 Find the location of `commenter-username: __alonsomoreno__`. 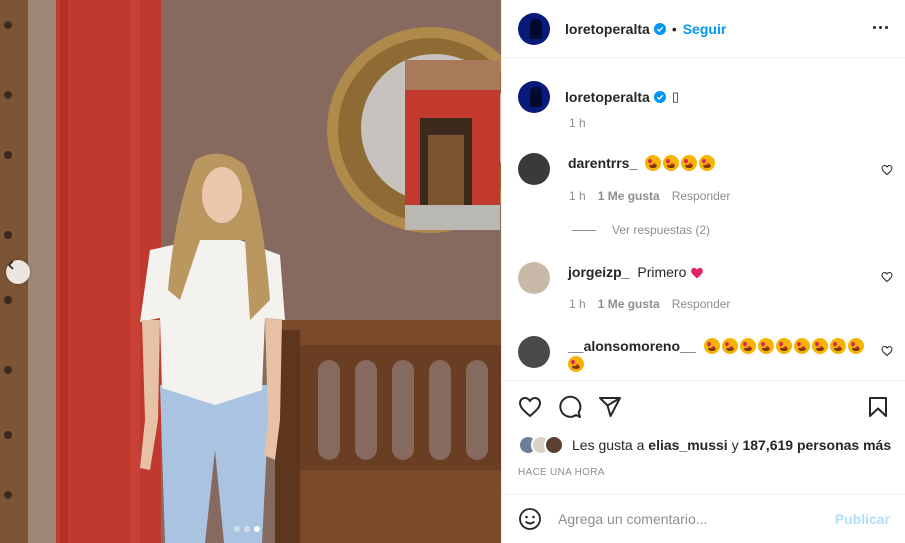

commenter-username: __alonsomoreno__ is located at coordinates (632, 346).